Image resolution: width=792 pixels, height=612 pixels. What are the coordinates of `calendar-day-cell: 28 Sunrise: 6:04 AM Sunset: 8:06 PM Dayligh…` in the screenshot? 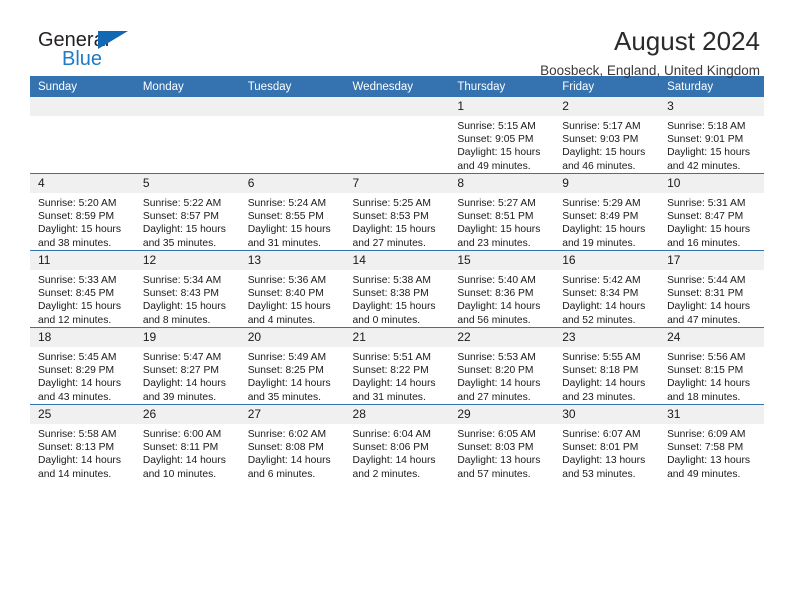 It's located at (397, 442).